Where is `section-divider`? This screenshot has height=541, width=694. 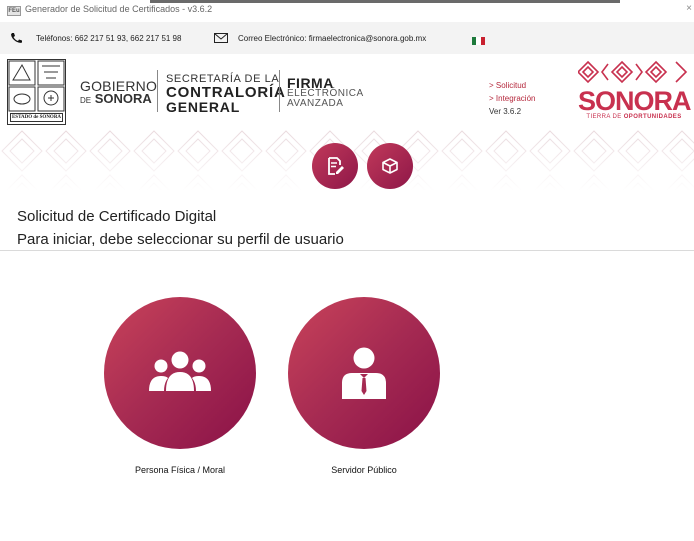
section-divider is located at coordinates (347, 250).